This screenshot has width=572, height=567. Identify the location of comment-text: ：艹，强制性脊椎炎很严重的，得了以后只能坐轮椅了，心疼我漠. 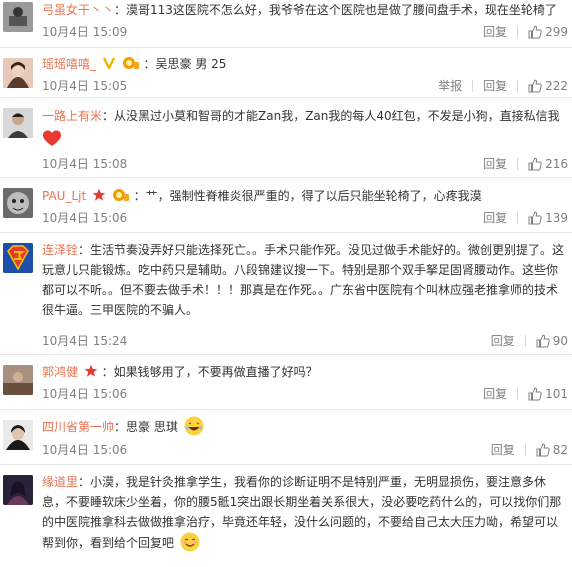
(307, 196).